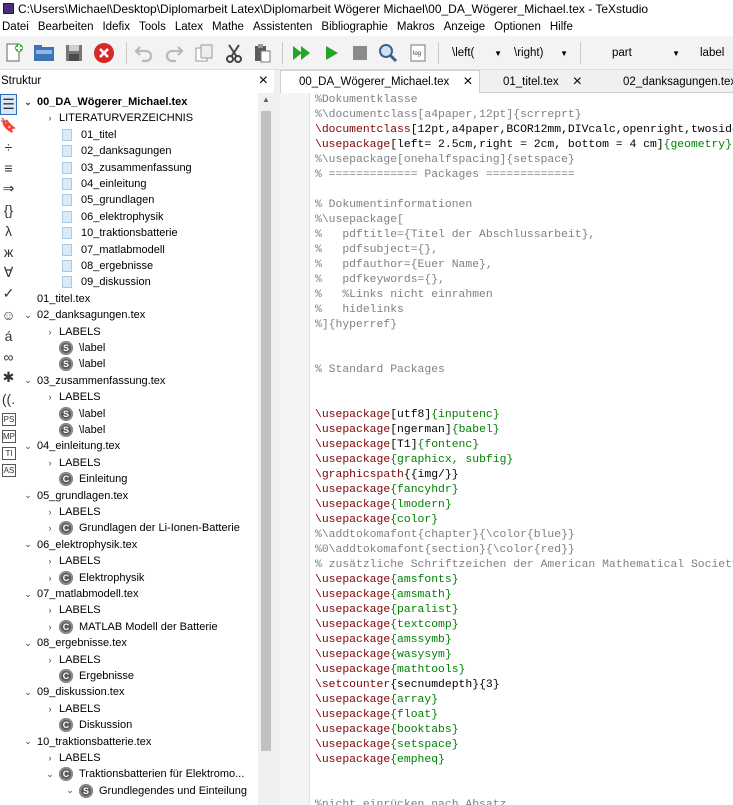 The width and height of the screenshot is (733, 805). What do you see at coordinates (564, 27) in the screenshot?
I see `menu-hilfe: Hilfe` at bounding box center [564, 27].